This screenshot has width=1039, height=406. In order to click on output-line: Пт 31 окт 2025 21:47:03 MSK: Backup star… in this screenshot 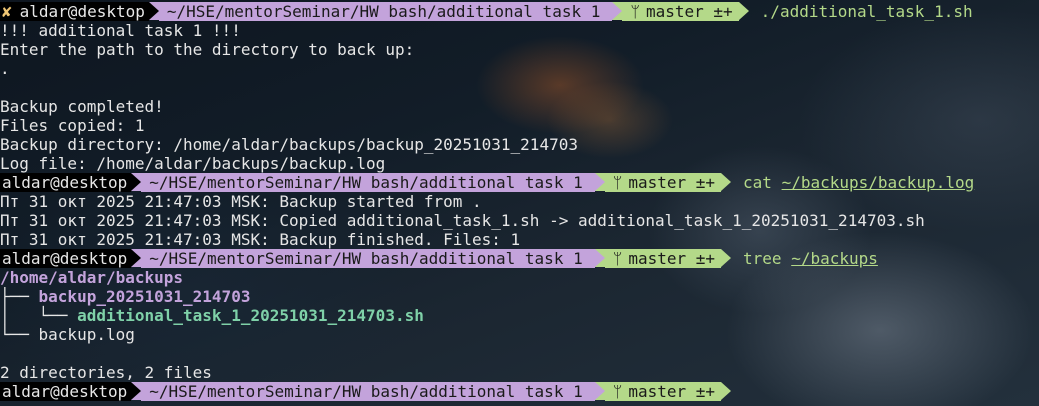, I will do `click(241, 201)`.